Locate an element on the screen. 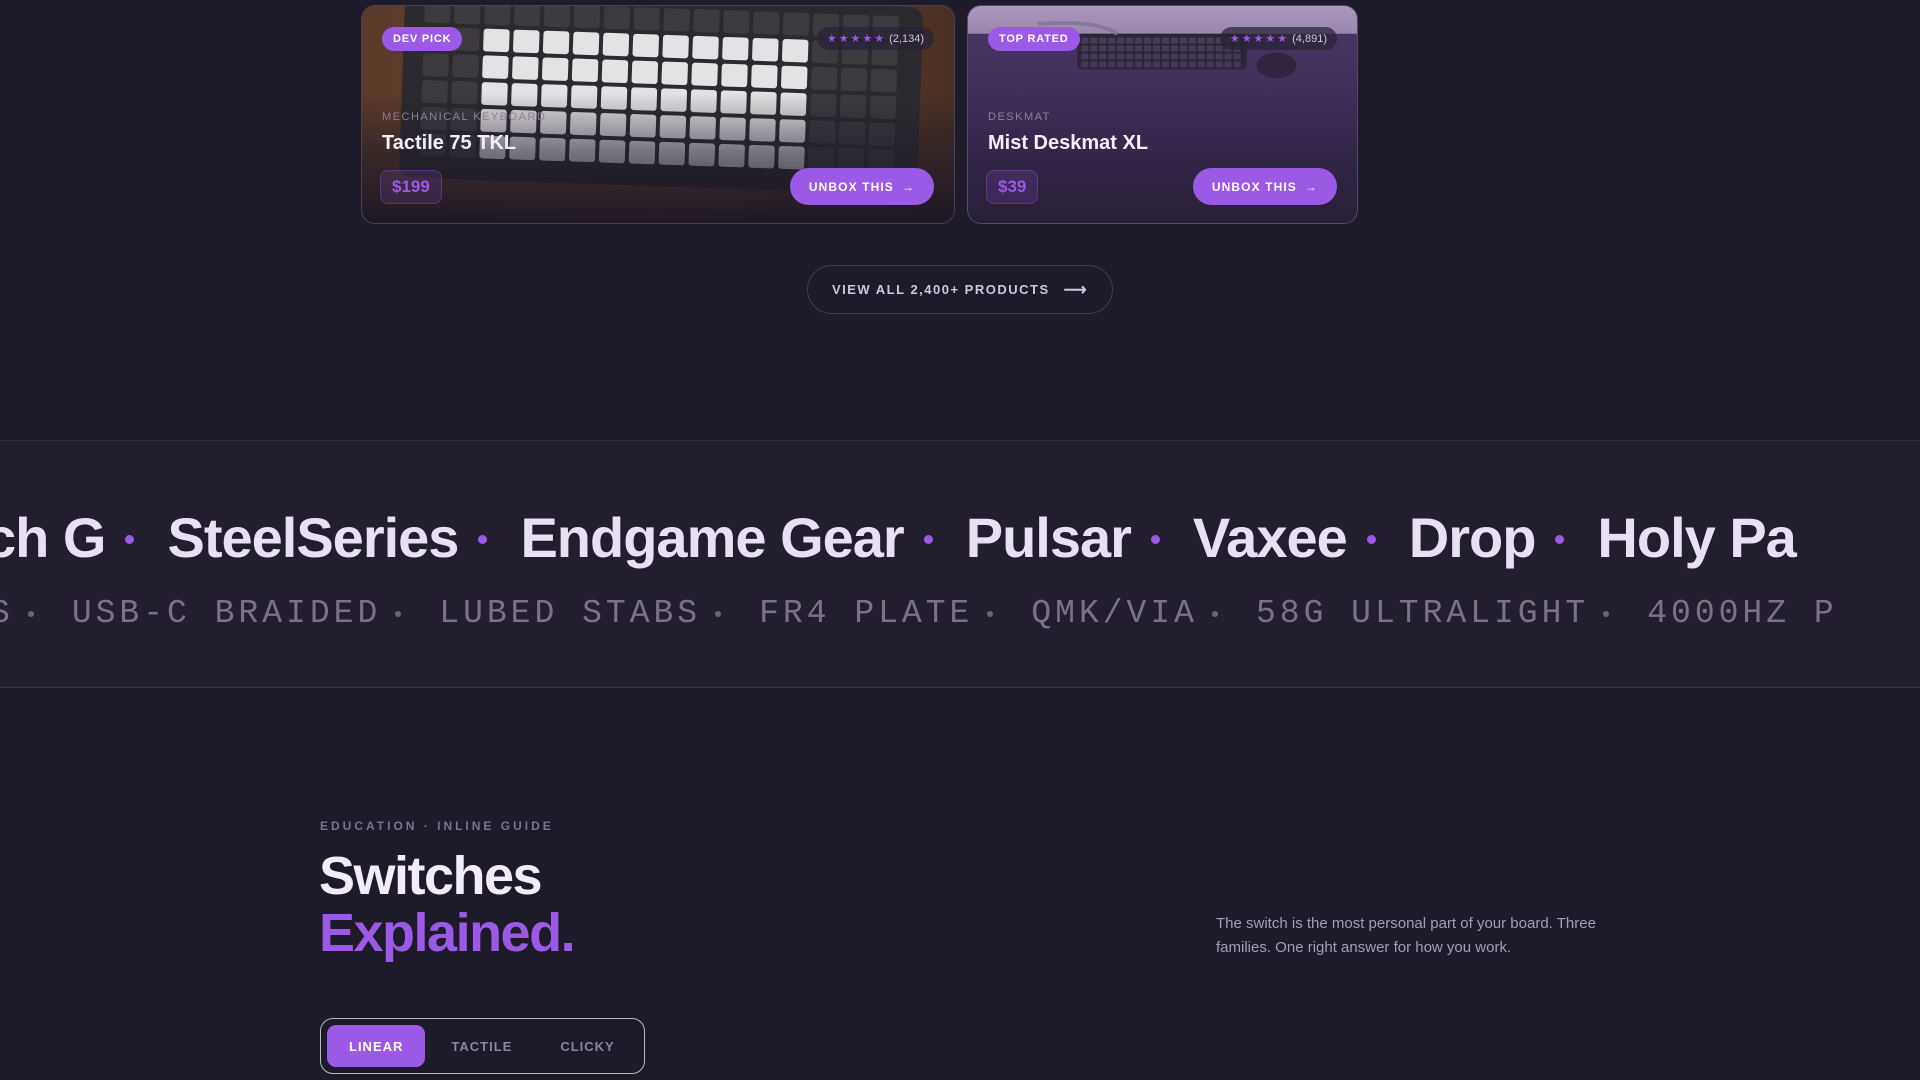 Image resolution: width=1920 pixels, height=1080 pixels. brand-name: ch G is located at coordinates (53, 537).